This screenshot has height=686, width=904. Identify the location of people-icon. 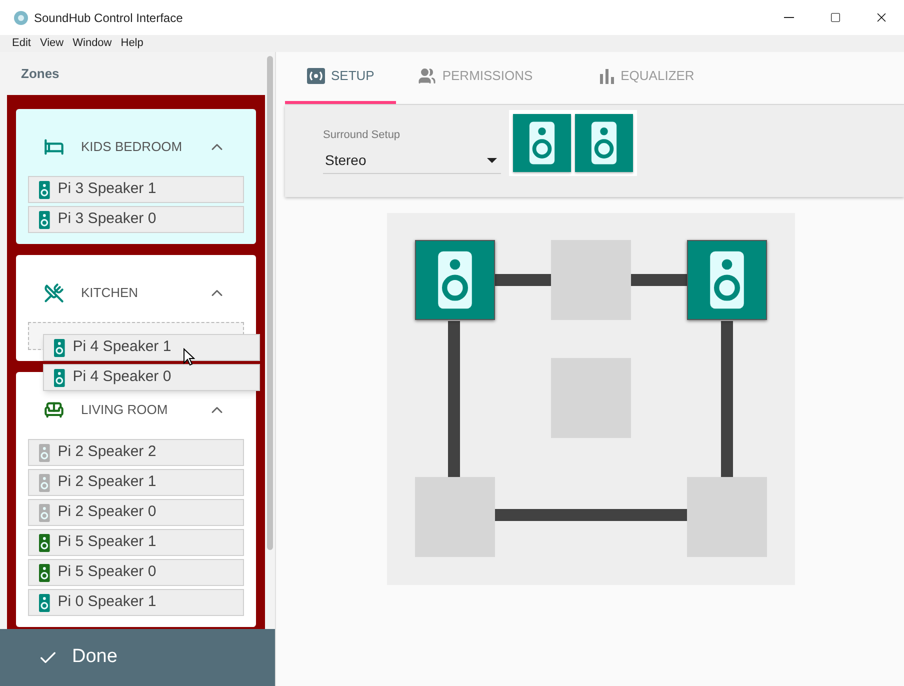
(427, 76).